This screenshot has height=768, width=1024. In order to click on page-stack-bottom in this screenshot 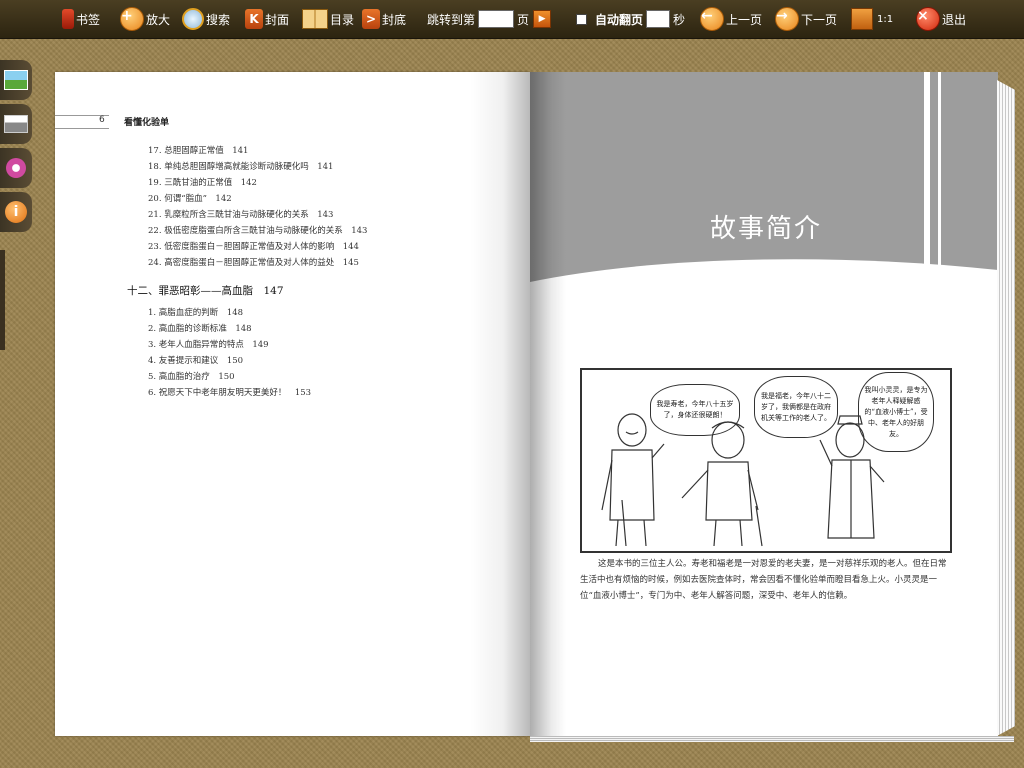, I will do `click(772, 739)`.